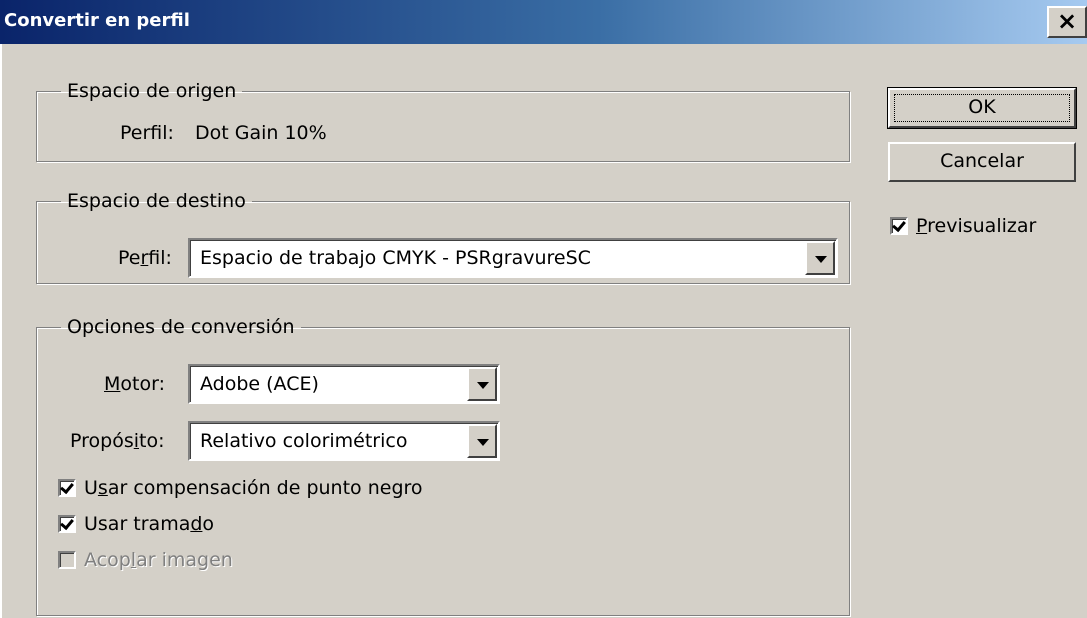  What do you see at coordinates (158, 560) in the screenshot?
I see `flatten-image-label: Acoplar imagen` at bounding box center [158, 560].